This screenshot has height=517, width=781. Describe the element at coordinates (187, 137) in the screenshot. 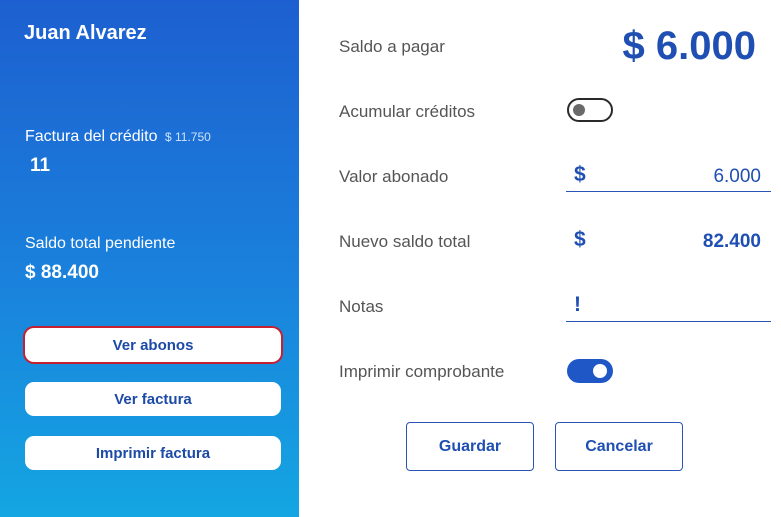

I see `invoice-amount: $ 11.750` at that location.